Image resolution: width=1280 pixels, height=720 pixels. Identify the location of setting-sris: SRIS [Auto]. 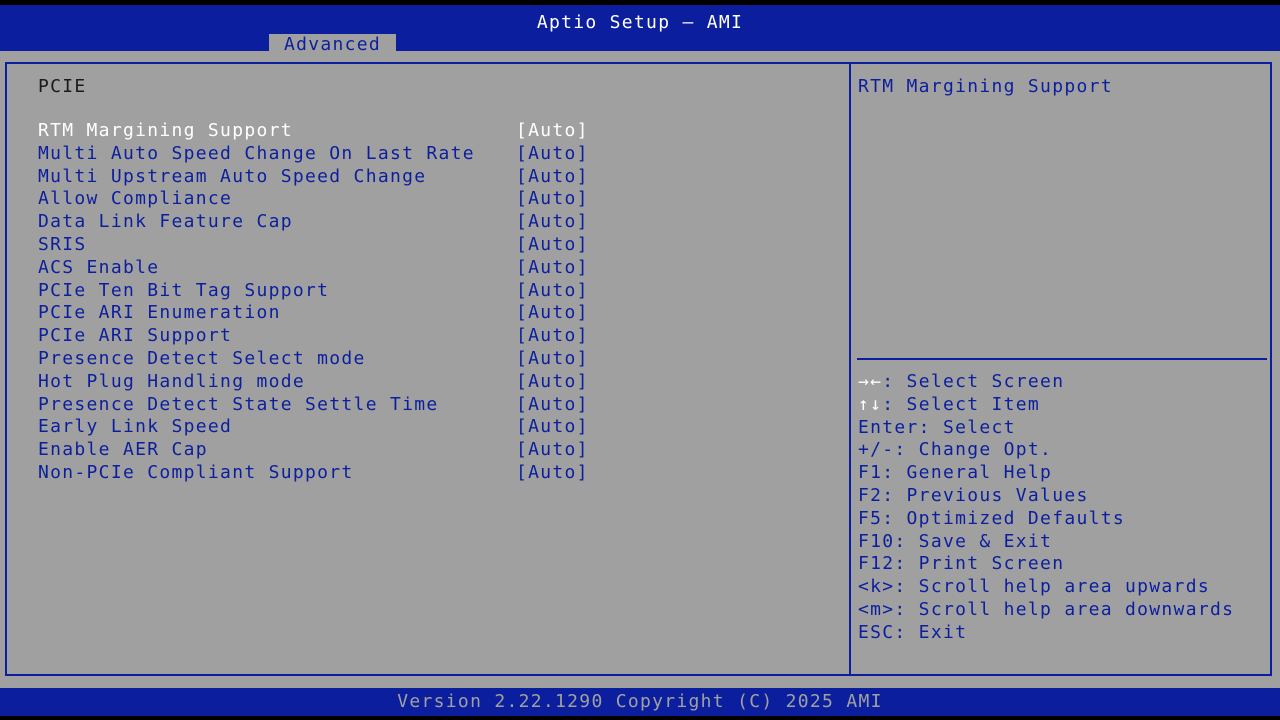
(318, 245).